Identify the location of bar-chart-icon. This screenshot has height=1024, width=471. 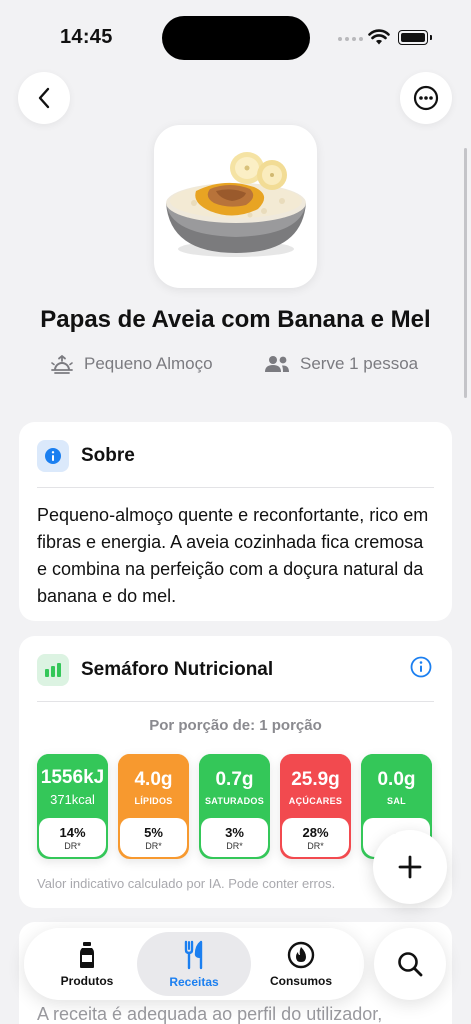
(53, 670).